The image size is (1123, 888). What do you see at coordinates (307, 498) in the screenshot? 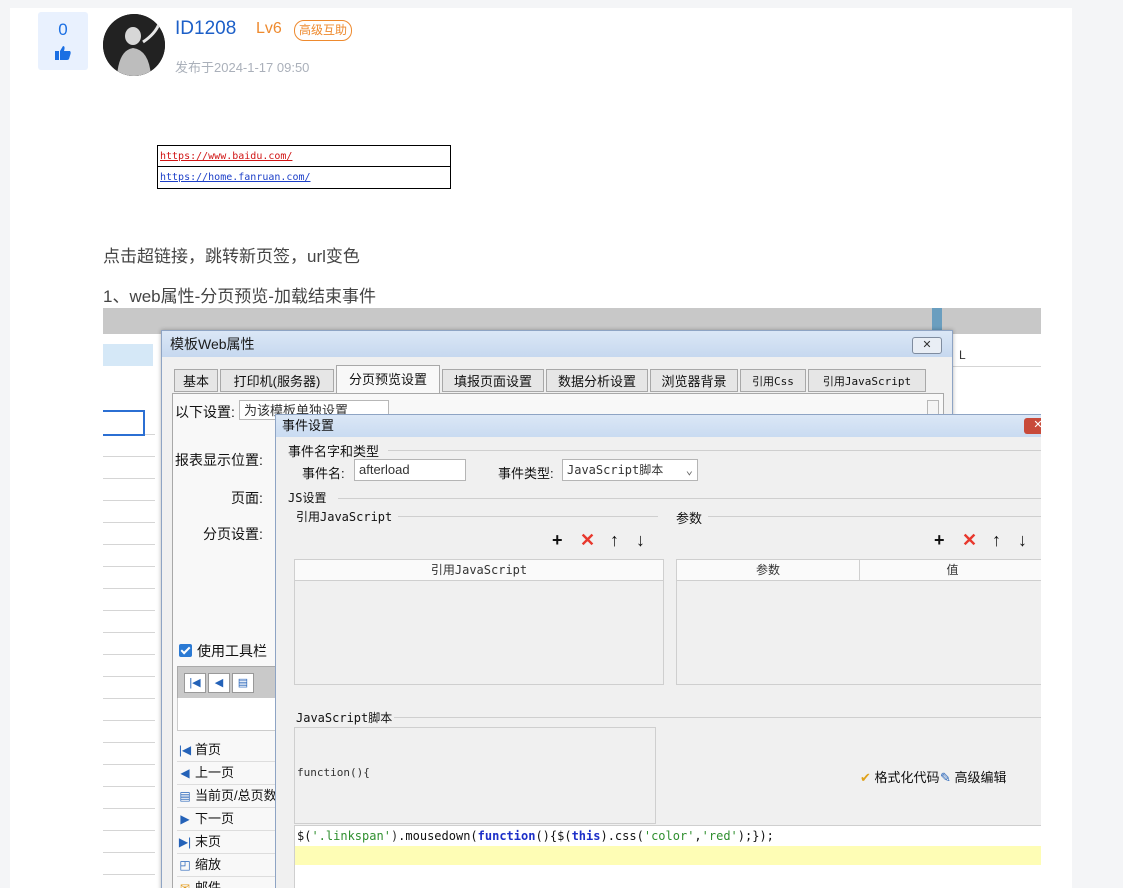
I see `js-settings-group: JS设置` at bounding box center [307, 498].